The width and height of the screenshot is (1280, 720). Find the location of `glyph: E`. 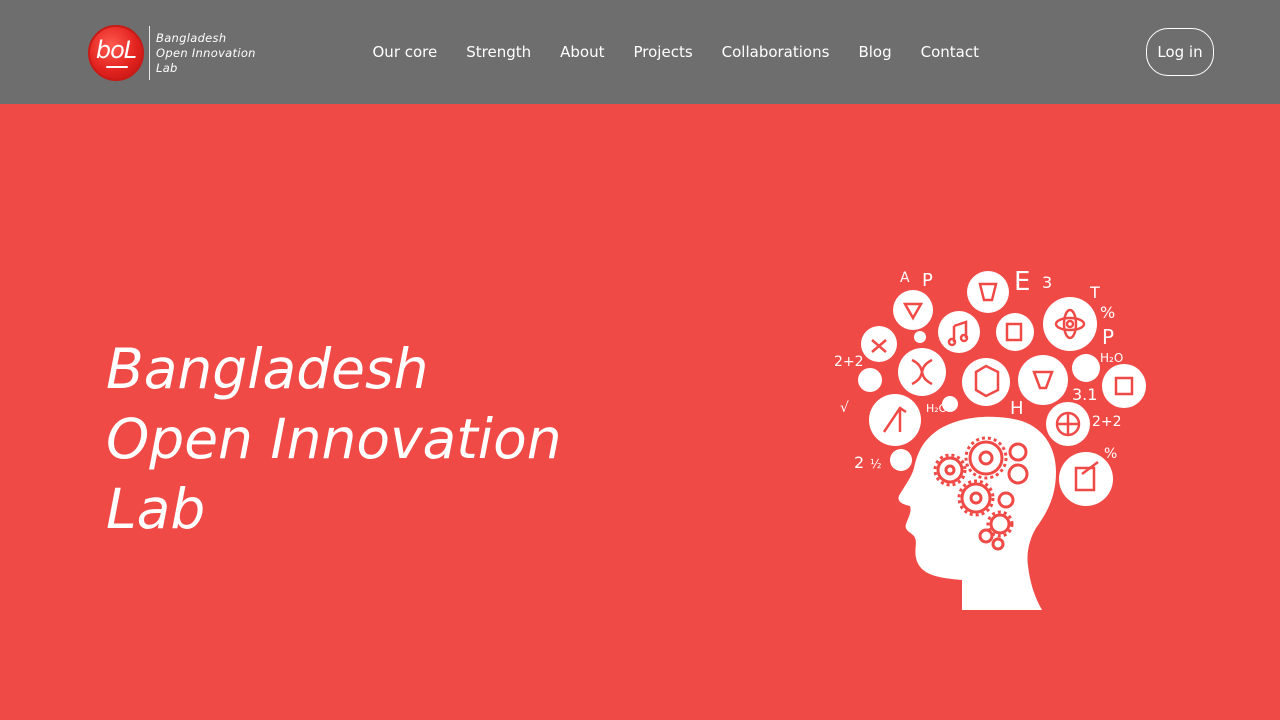

glyph: E is located at coordinates (1022, 282).